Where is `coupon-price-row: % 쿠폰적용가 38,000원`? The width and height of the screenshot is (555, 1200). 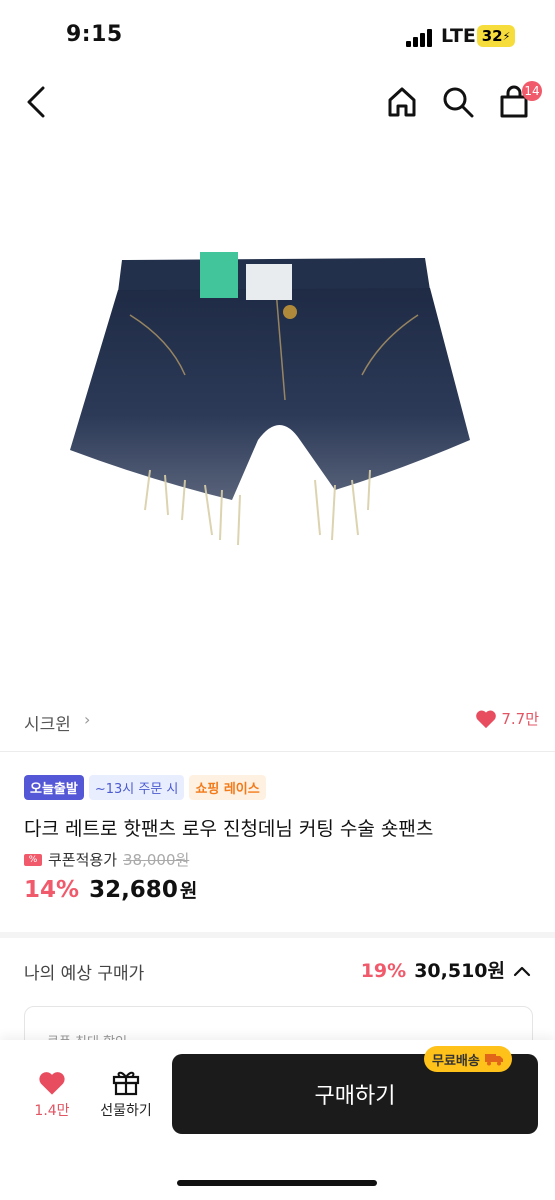 coupon-price-row: % 쿠폰적용가 38,000원 is located at coordinates (106, 859).